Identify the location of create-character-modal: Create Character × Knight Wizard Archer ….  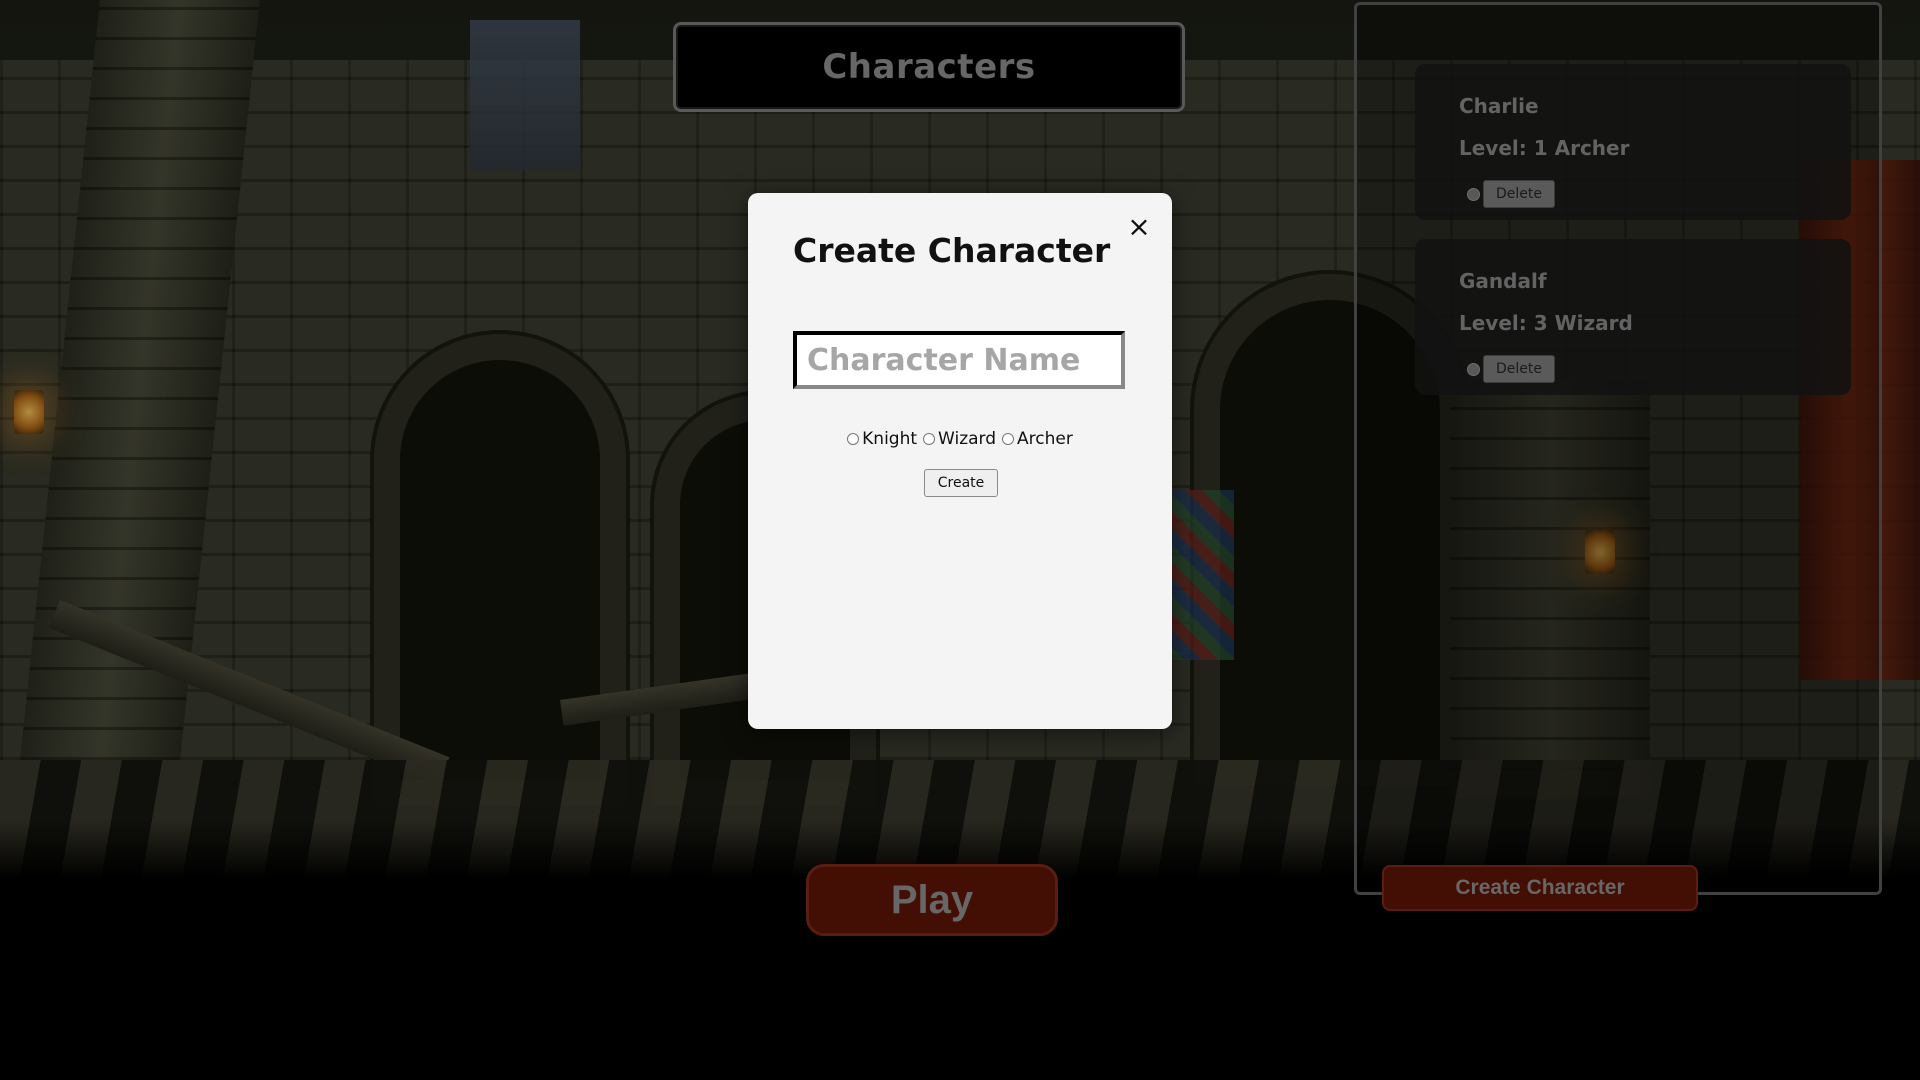
(960, 461).